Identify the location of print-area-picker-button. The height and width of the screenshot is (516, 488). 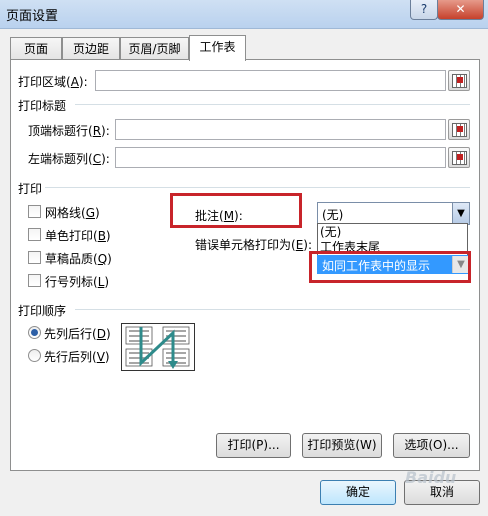
(459, 80).